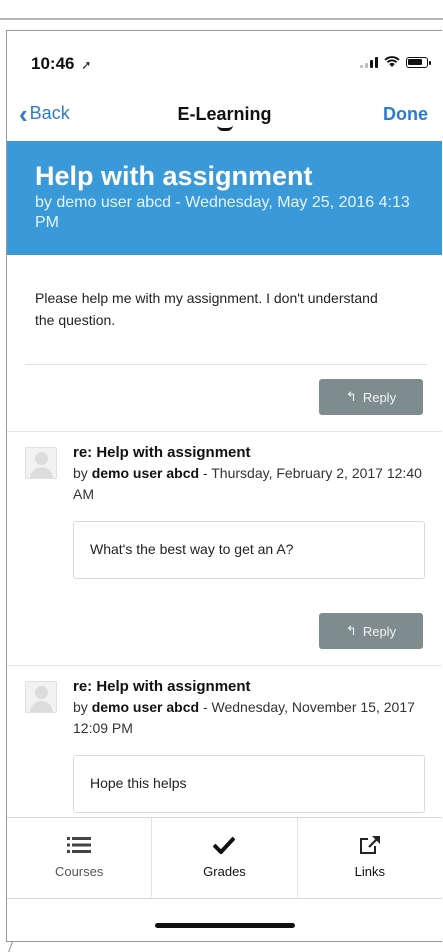 The width and height of the screenshot is (443, 952). What do you see at coordinates (14, 947) in the screenshot?
I see `frame-edge-mark` at bounding box center [14, 947].